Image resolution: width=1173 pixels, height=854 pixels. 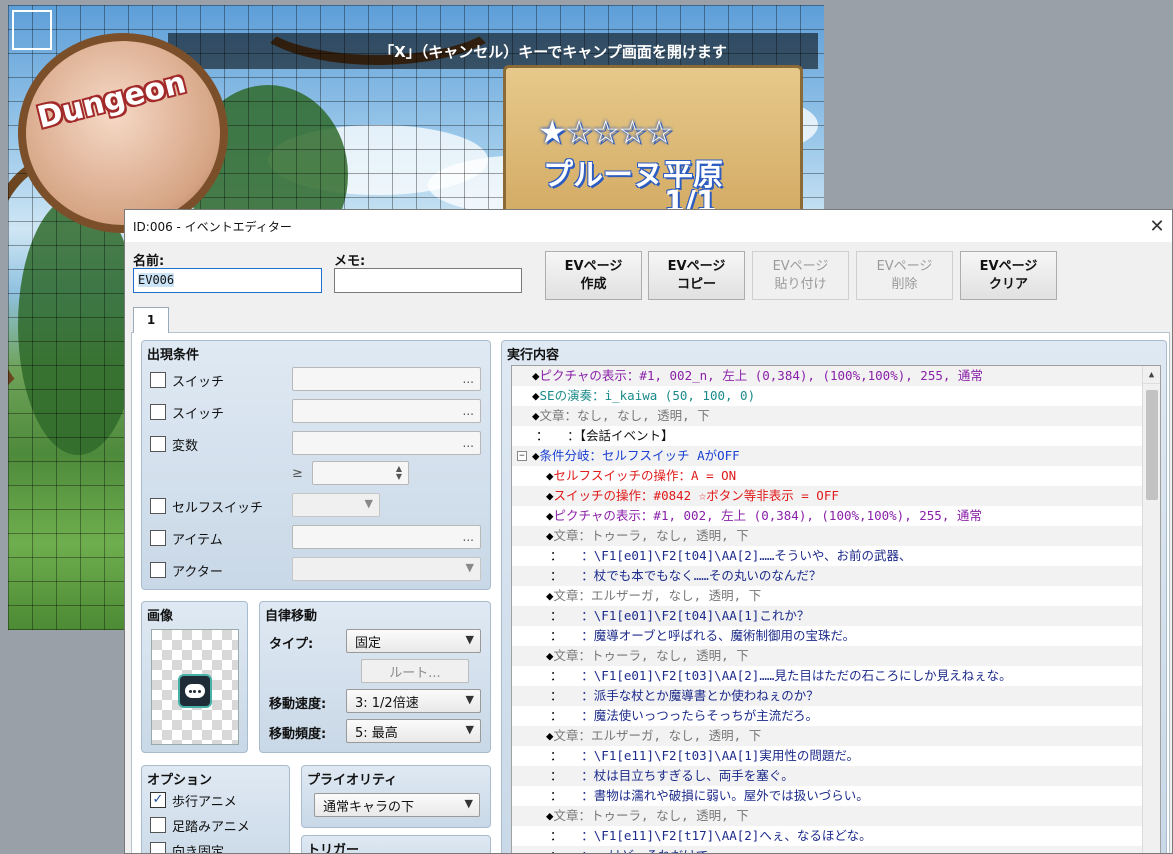 I want to click on page-delete-button: EVページ 削除, so click(x=904, y=275).